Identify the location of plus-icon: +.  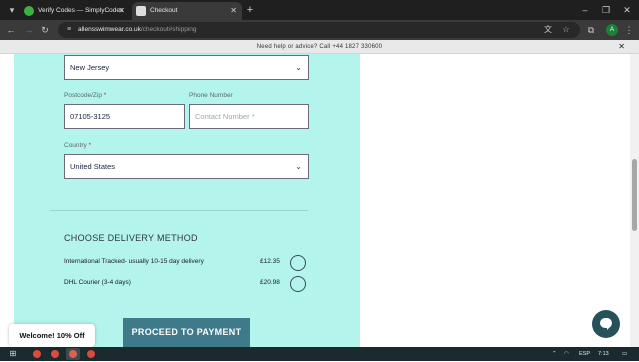
(250, 10).